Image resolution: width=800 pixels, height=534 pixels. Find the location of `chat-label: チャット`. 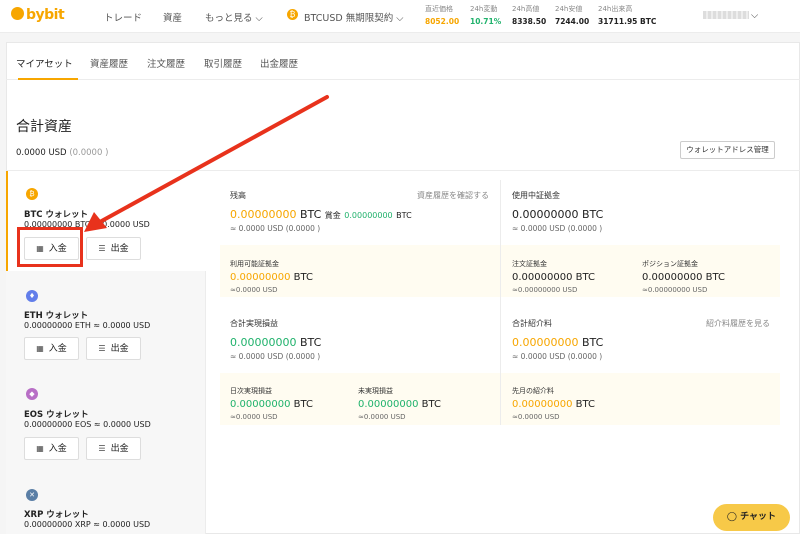

chat-label: チャット is located at coordinates (758, 517).